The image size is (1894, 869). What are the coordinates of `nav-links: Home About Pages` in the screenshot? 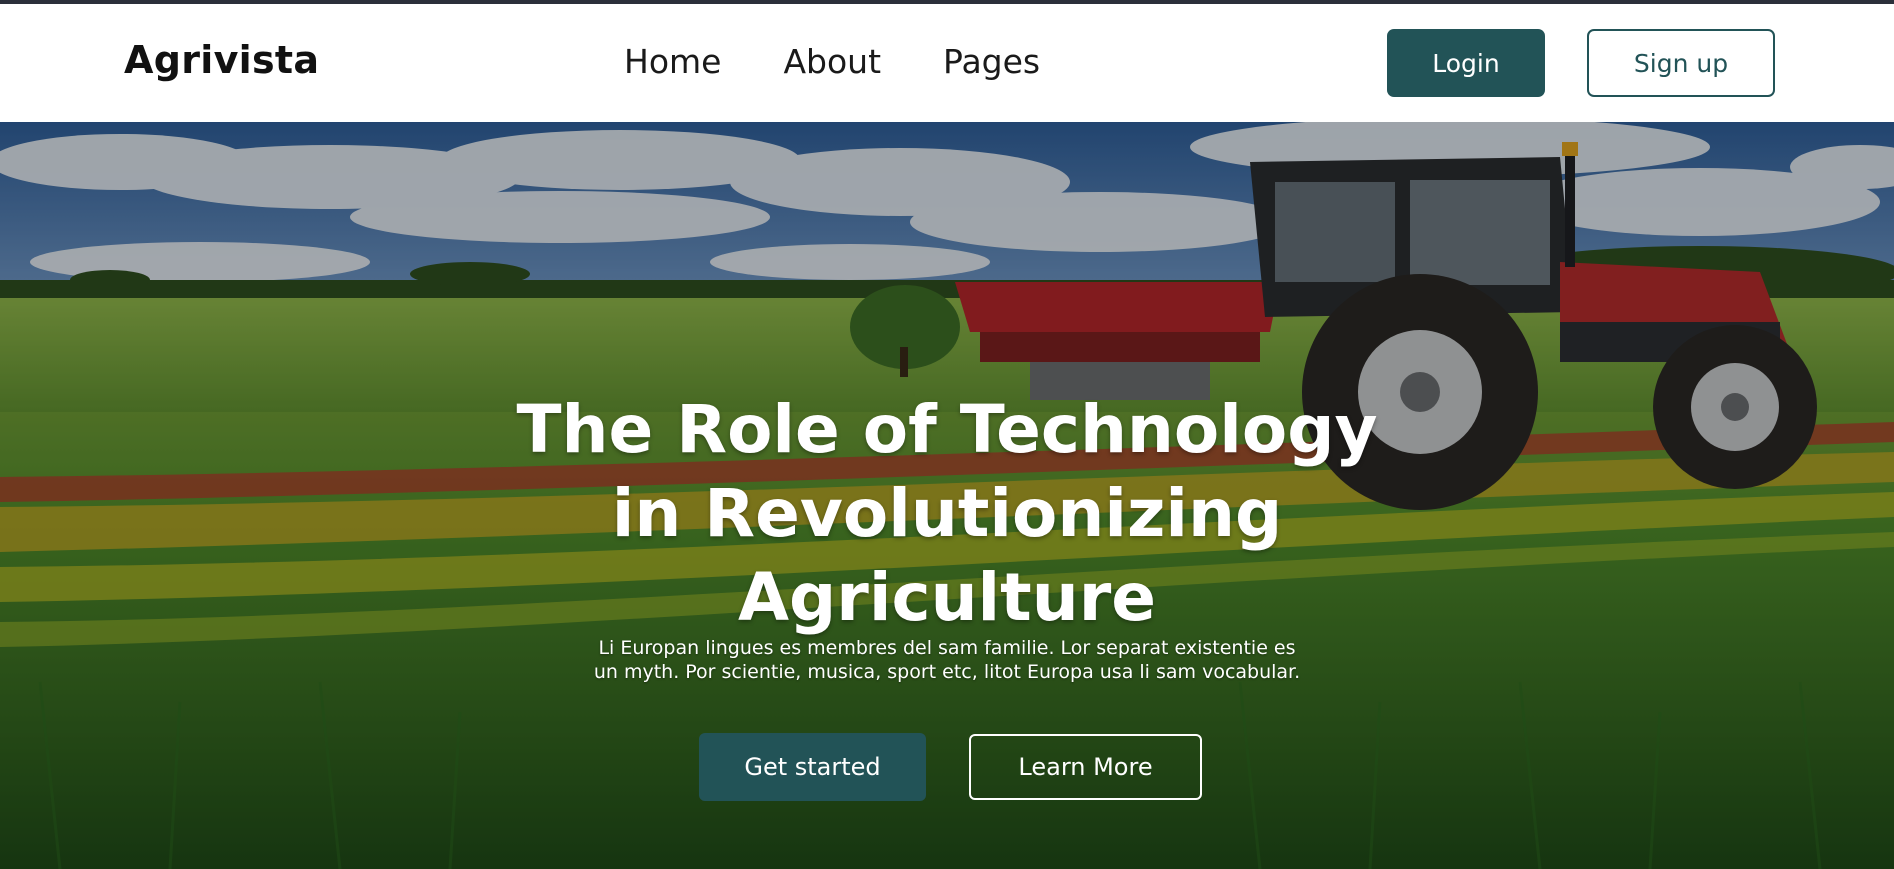 It's located at (863, 61).